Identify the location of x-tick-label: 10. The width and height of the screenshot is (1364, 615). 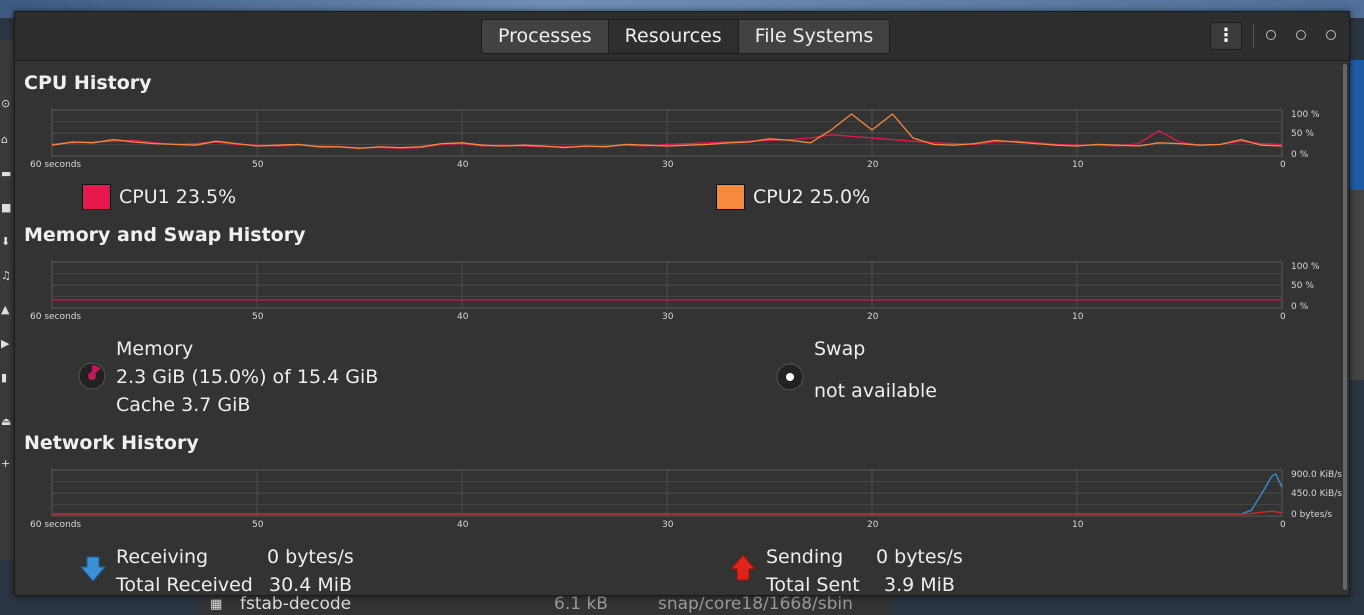
(1078, 525).